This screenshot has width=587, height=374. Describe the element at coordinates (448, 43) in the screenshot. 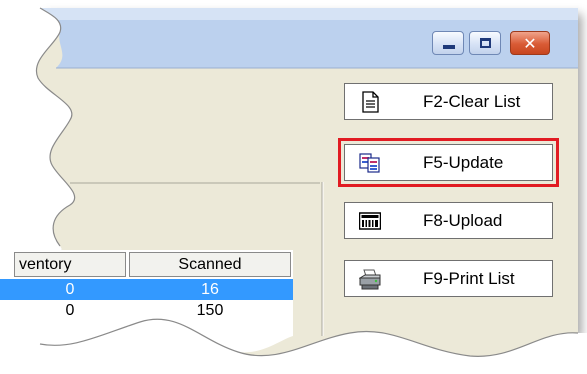

I see `minimize-button` at that location.